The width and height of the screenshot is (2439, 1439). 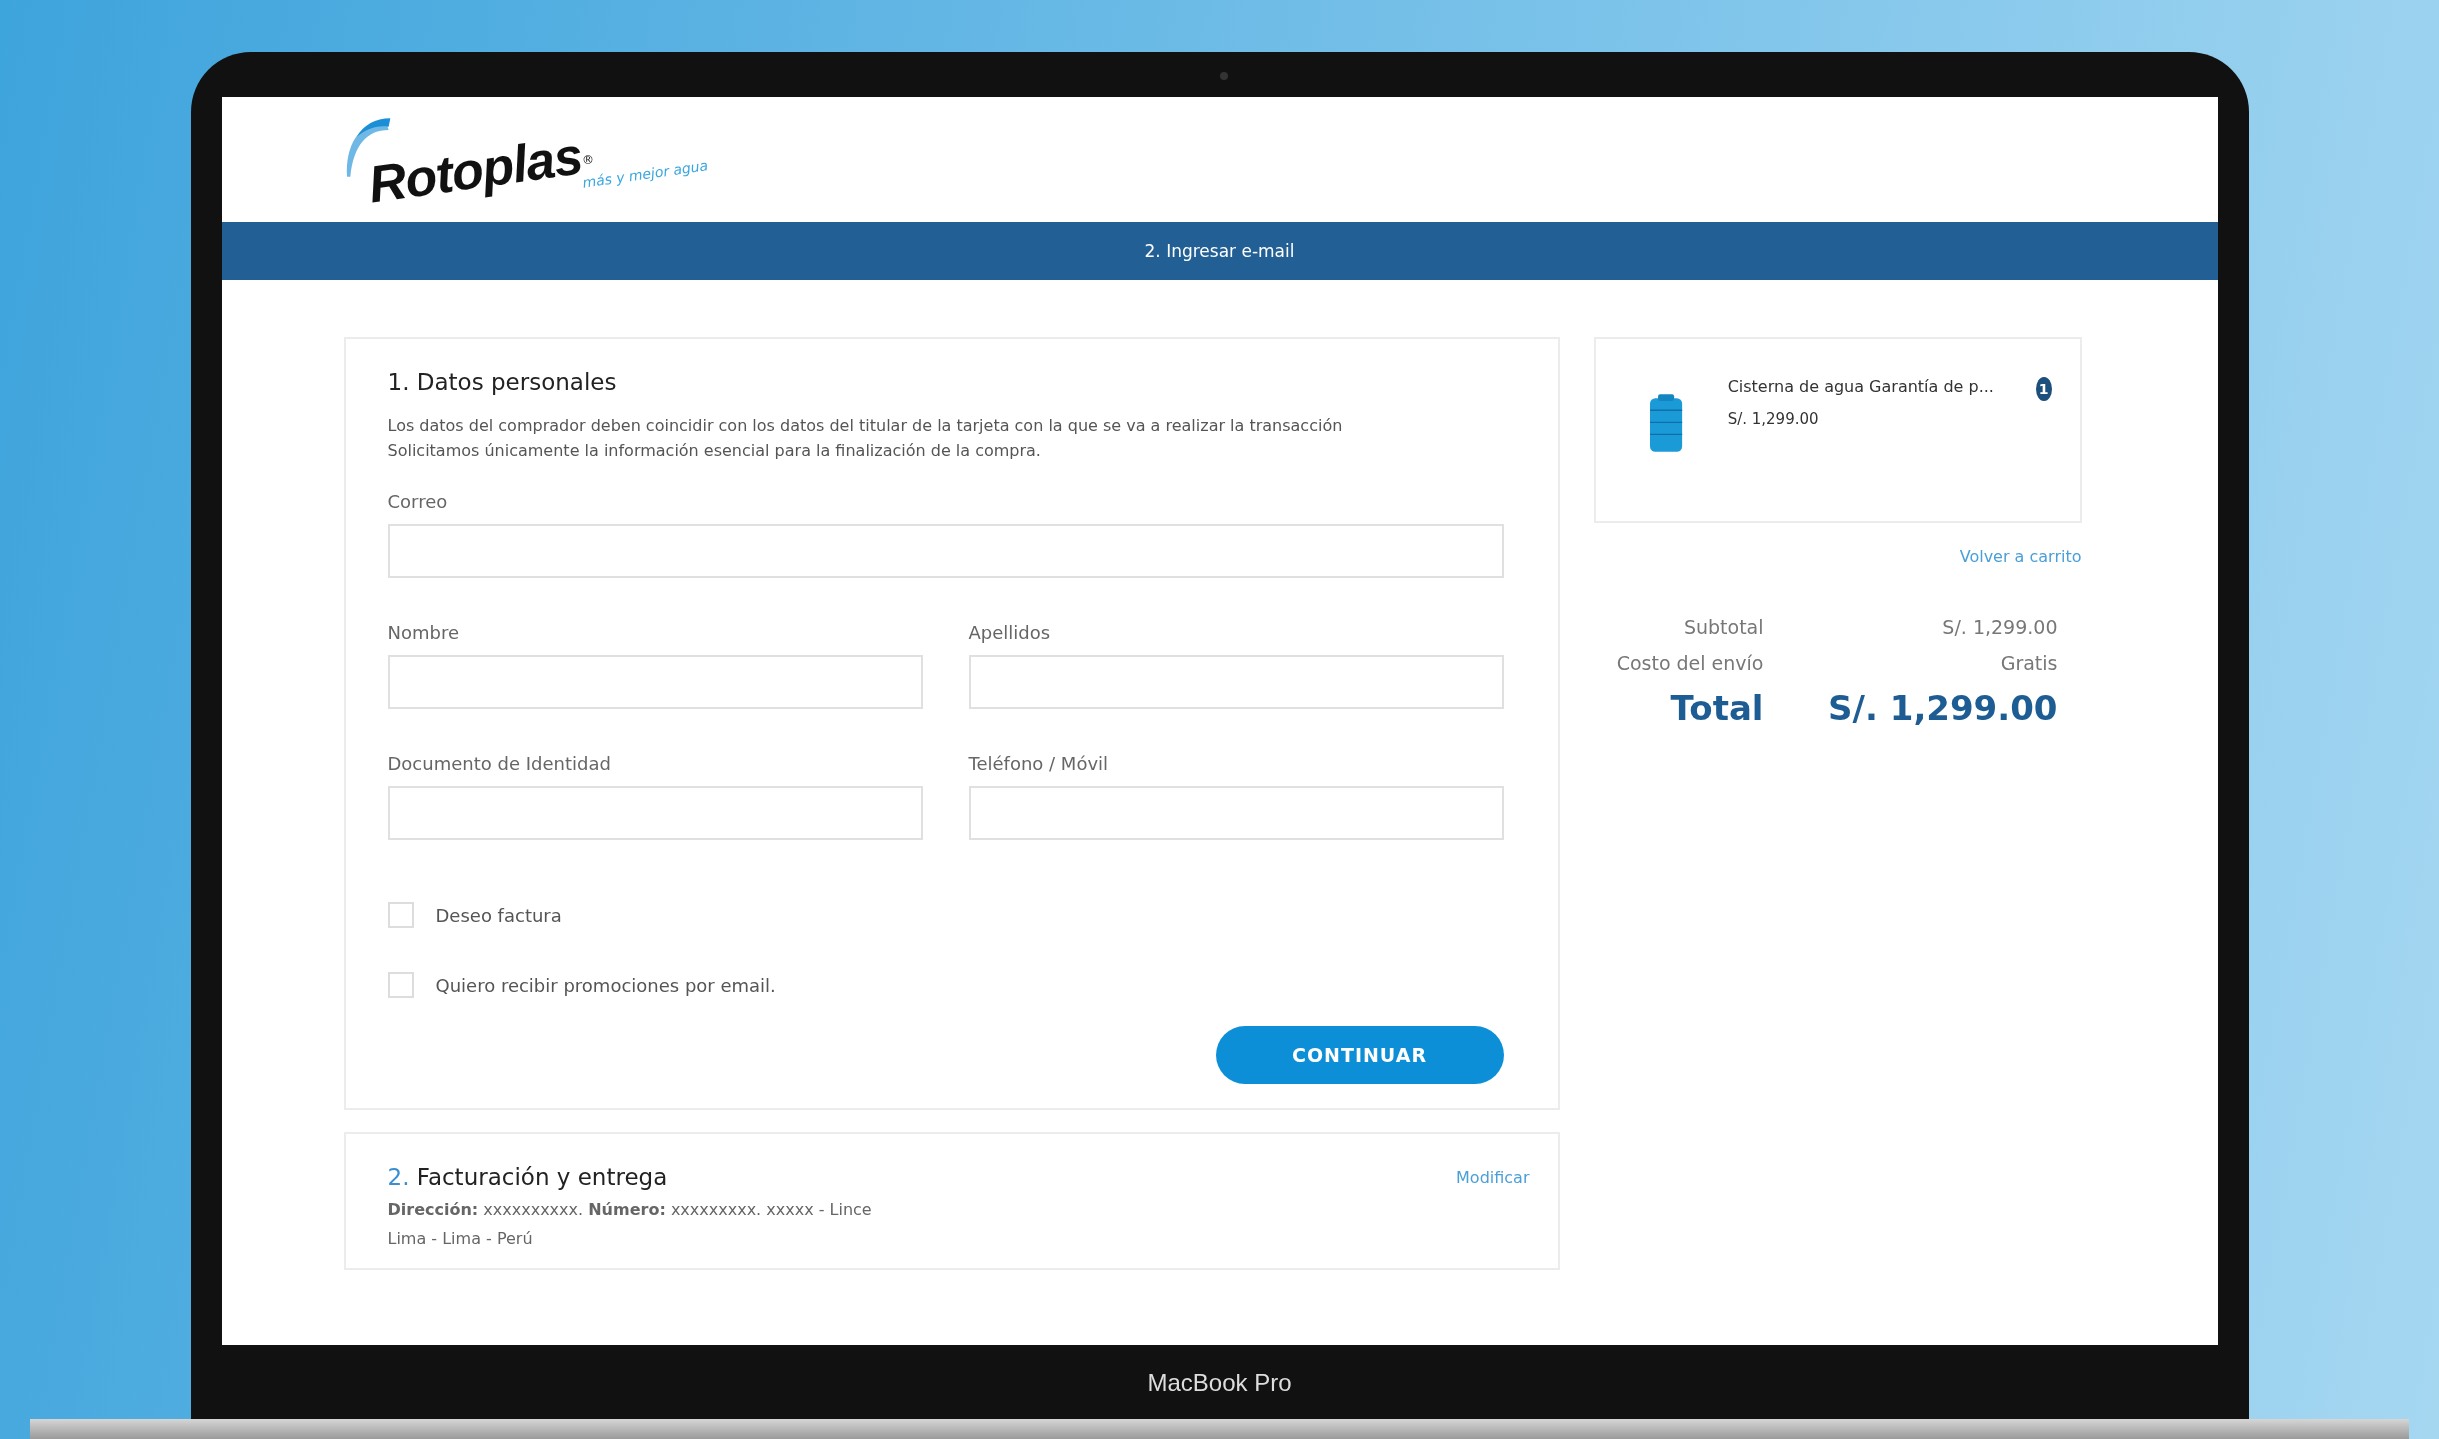 I want to click on summary-value: Gratis, so click(x=2028, y=663).